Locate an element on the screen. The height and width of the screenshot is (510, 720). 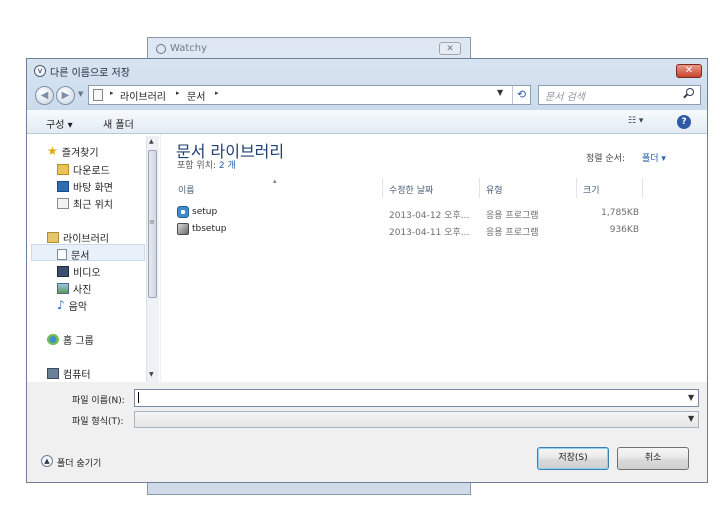
folder-location-icon is located at coordinates (98, 95).